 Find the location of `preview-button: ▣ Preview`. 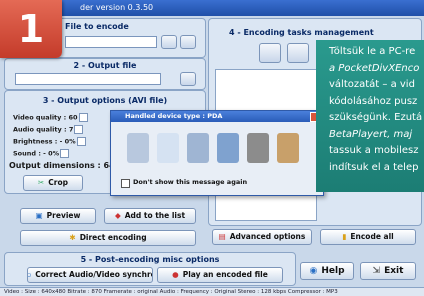

preview-button: ▣ Preview is located at coordinates (58, 216).